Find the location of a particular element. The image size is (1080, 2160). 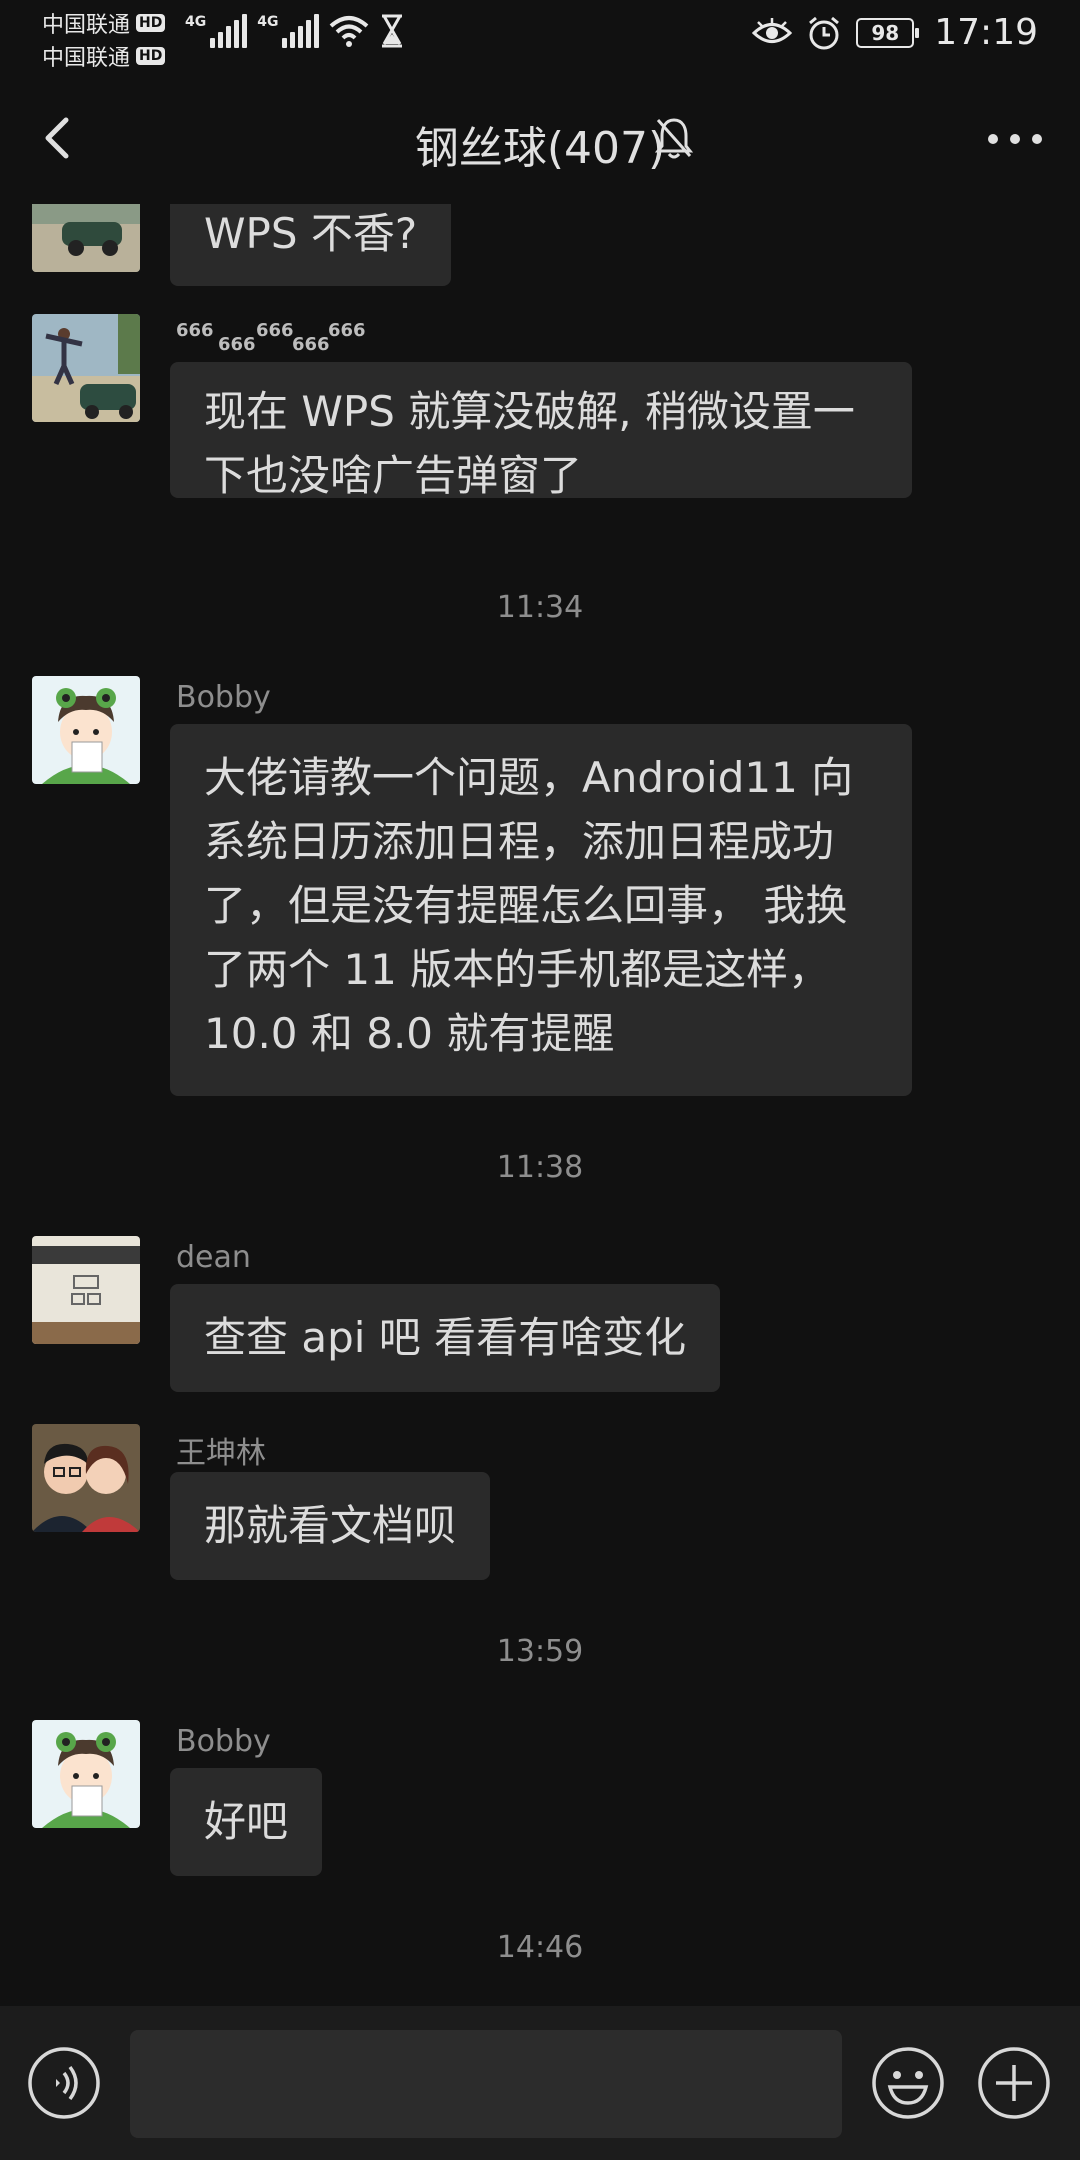

alarm-icon is located at coordinates (824, 32).